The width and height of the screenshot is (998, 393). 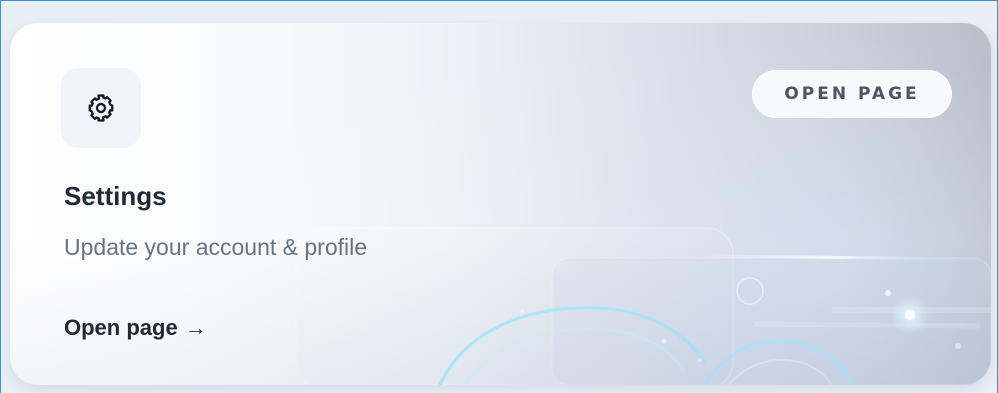 I want to click on open-page-label: Open page, so click(x=121, y=327).